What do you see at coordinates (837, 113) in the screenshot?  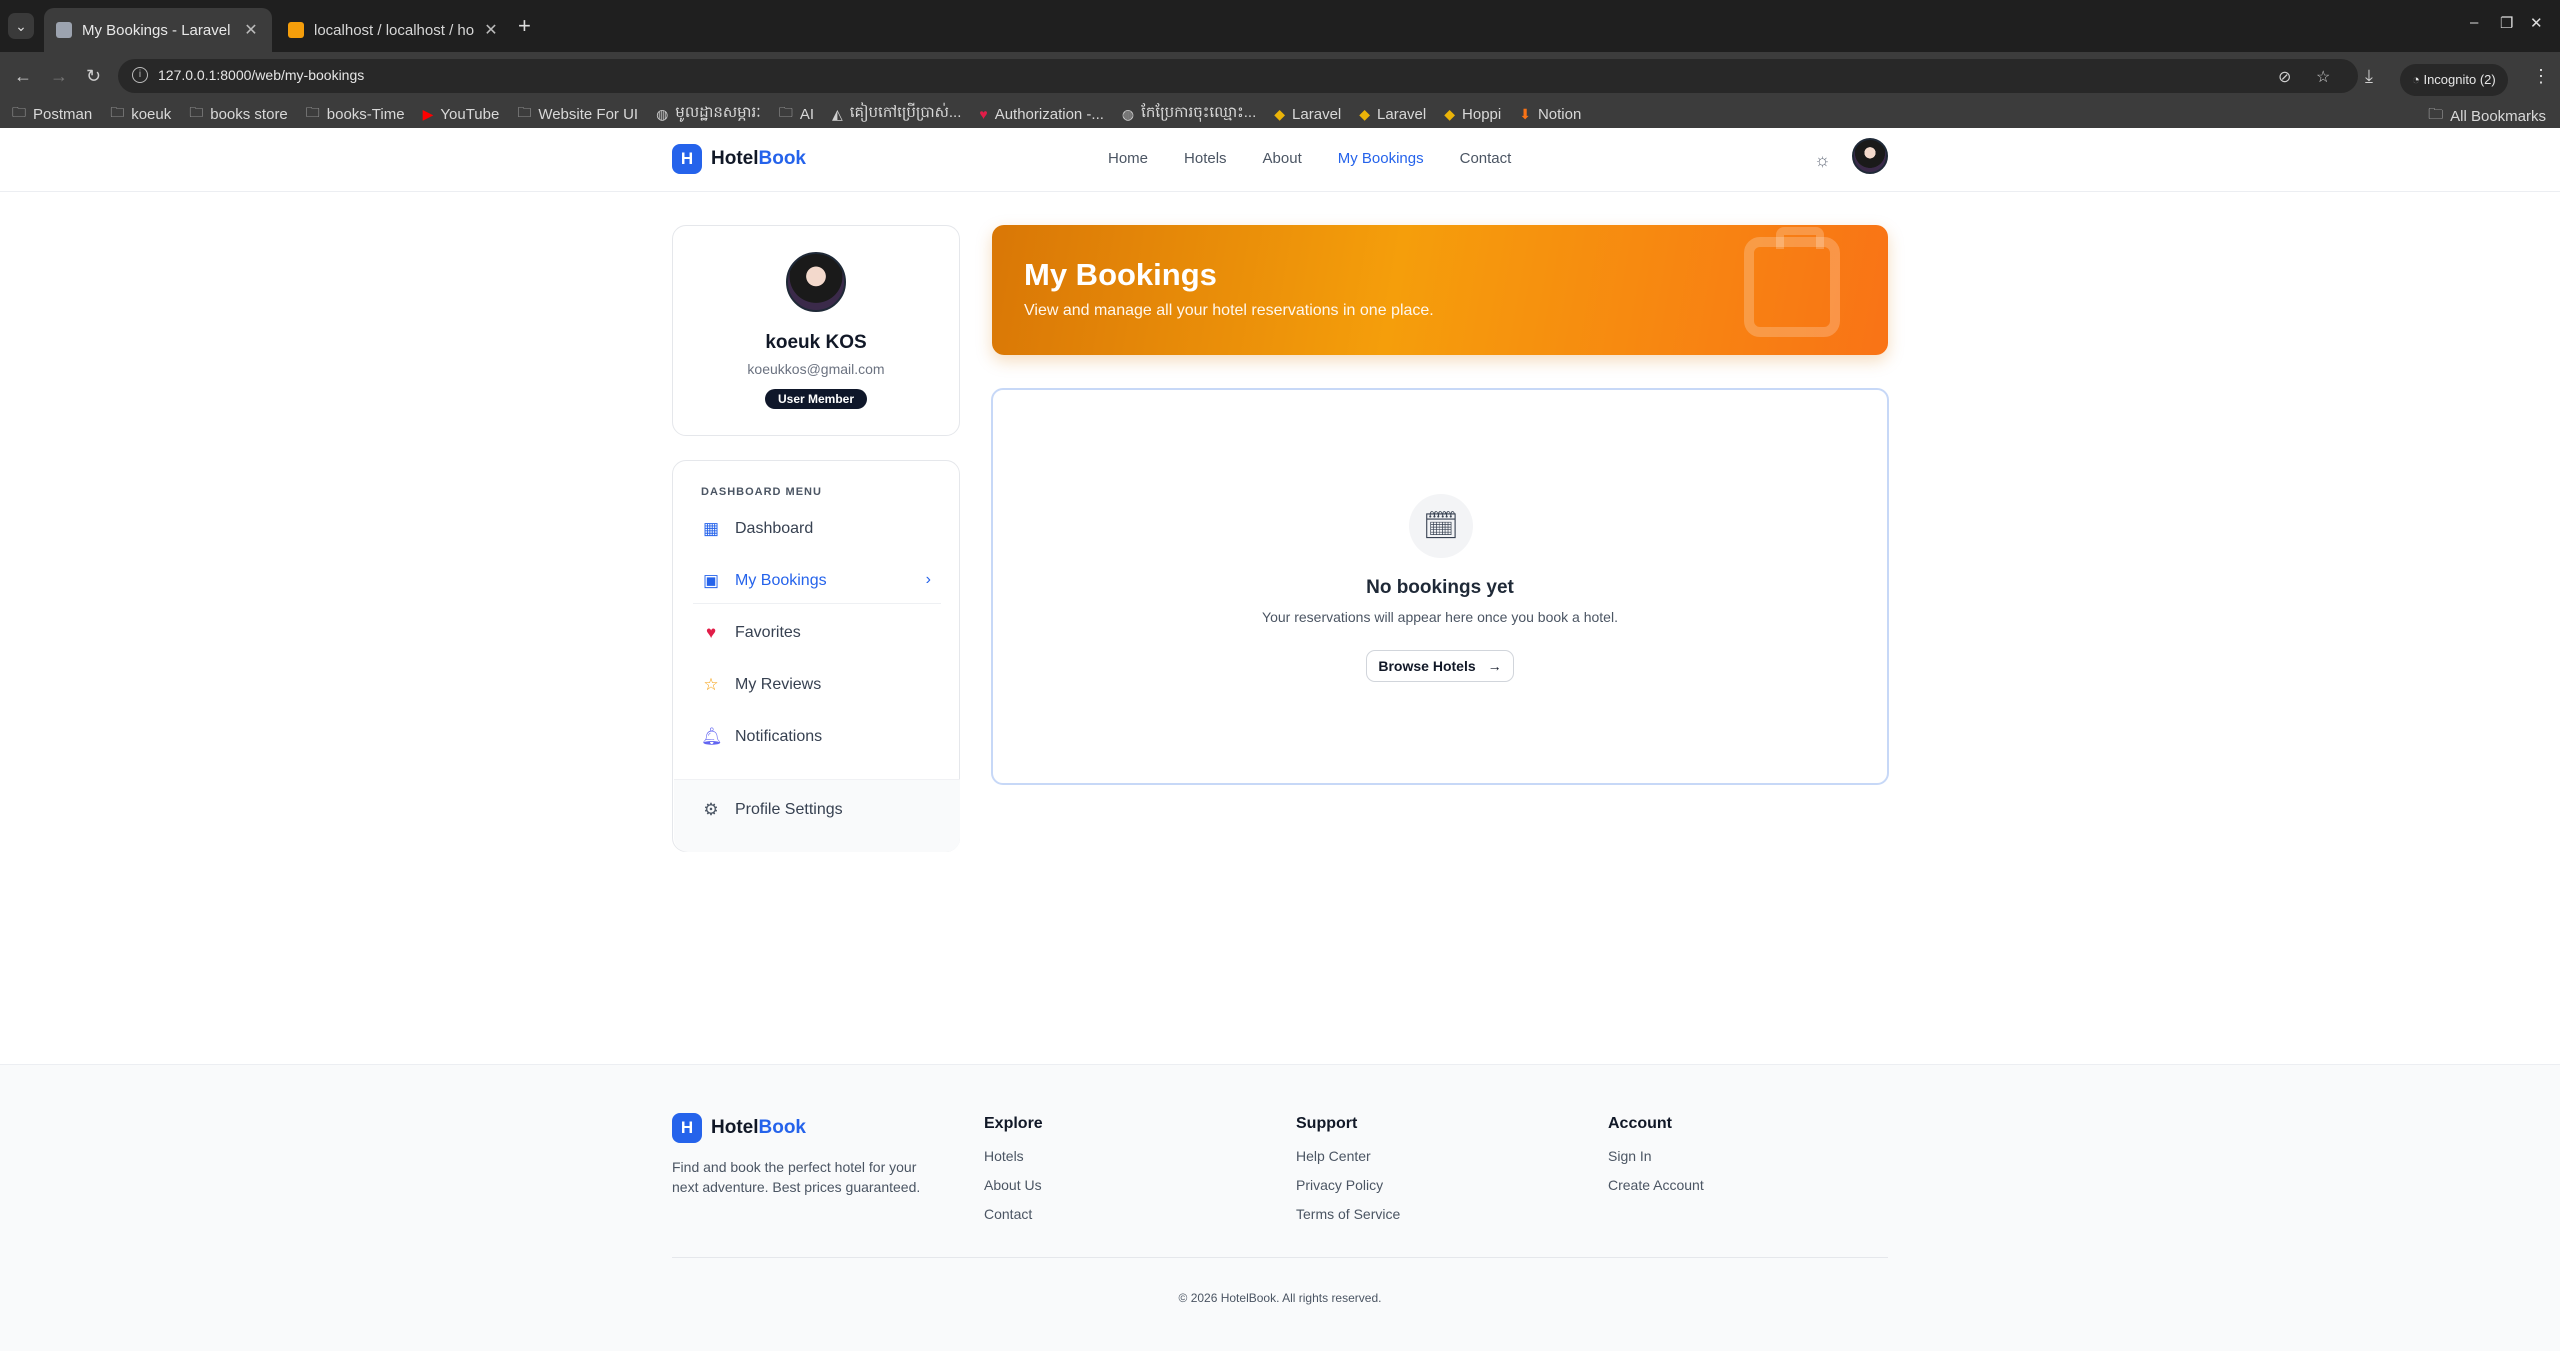 I see `drive-icon: ◭` at bounding box center [837, 113].